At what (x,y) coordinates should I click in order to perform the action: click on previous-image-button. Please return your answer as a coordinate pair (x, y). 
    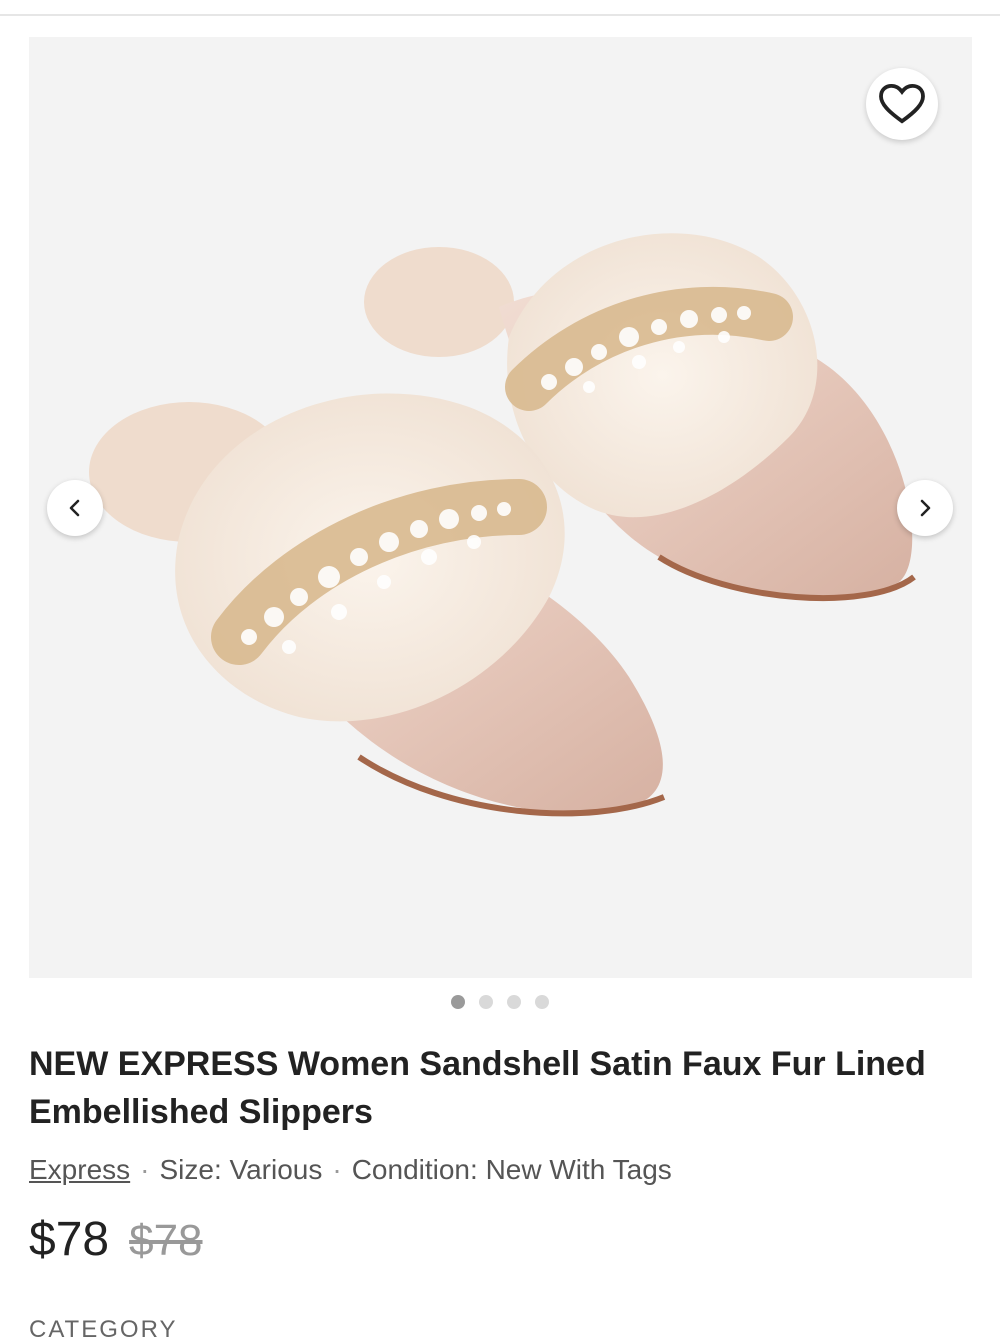
    Looking at the image, I should click on (75, 508).